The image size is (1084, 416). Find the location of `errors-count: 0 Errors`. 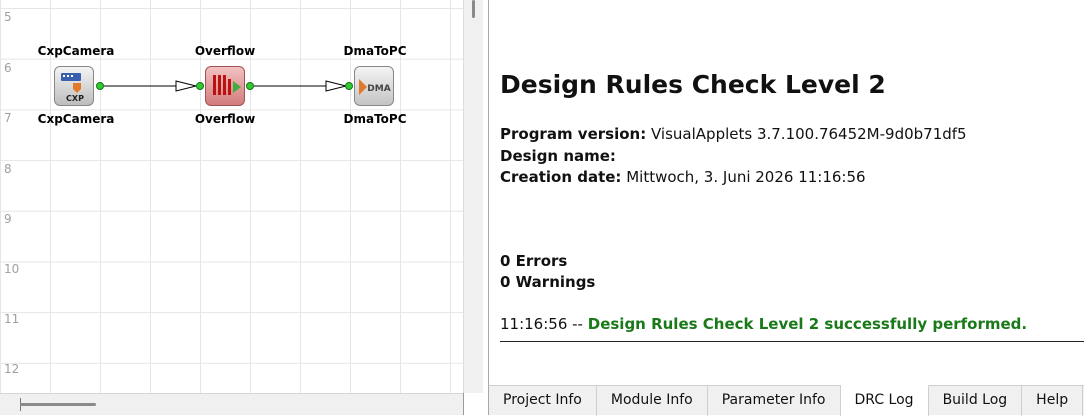

errors-count: 0 Errors is located at coordinates (534, 261).